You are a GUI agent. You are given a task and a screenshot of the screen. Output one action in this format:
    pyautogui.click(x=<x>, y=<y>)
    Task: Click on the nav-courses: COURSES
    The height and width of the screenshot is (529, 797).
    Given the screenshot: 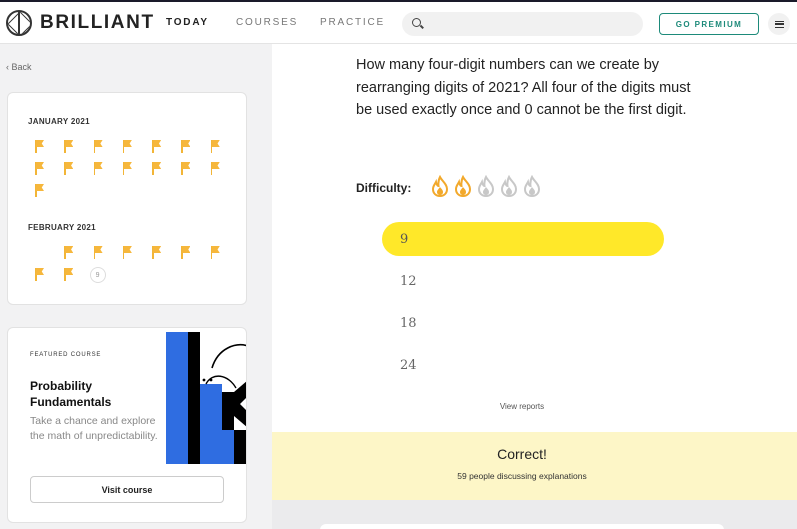 What is the action you would take?
    pyautogui.click(x=267, y=22)
    